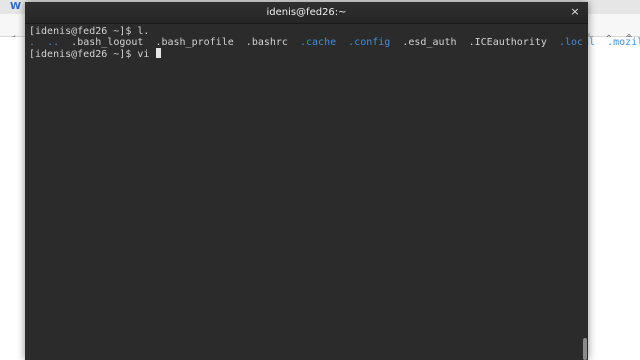 The image size is (640, 360). Describe the element at coordinates (107, 42) in the screenshot. I see `listing-entry: .bash_logout` at that location.